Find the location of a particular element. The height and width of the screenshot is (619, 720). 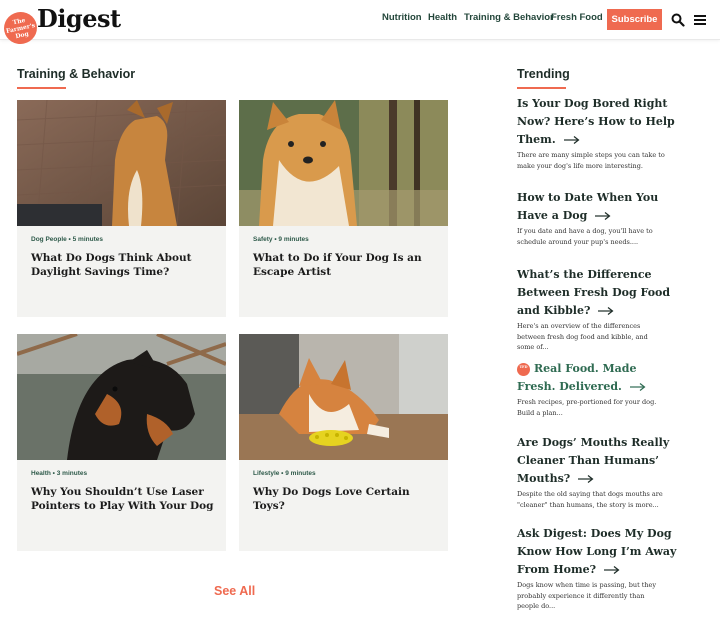

digest-brand: Digest is located at coordinates (79, 18).